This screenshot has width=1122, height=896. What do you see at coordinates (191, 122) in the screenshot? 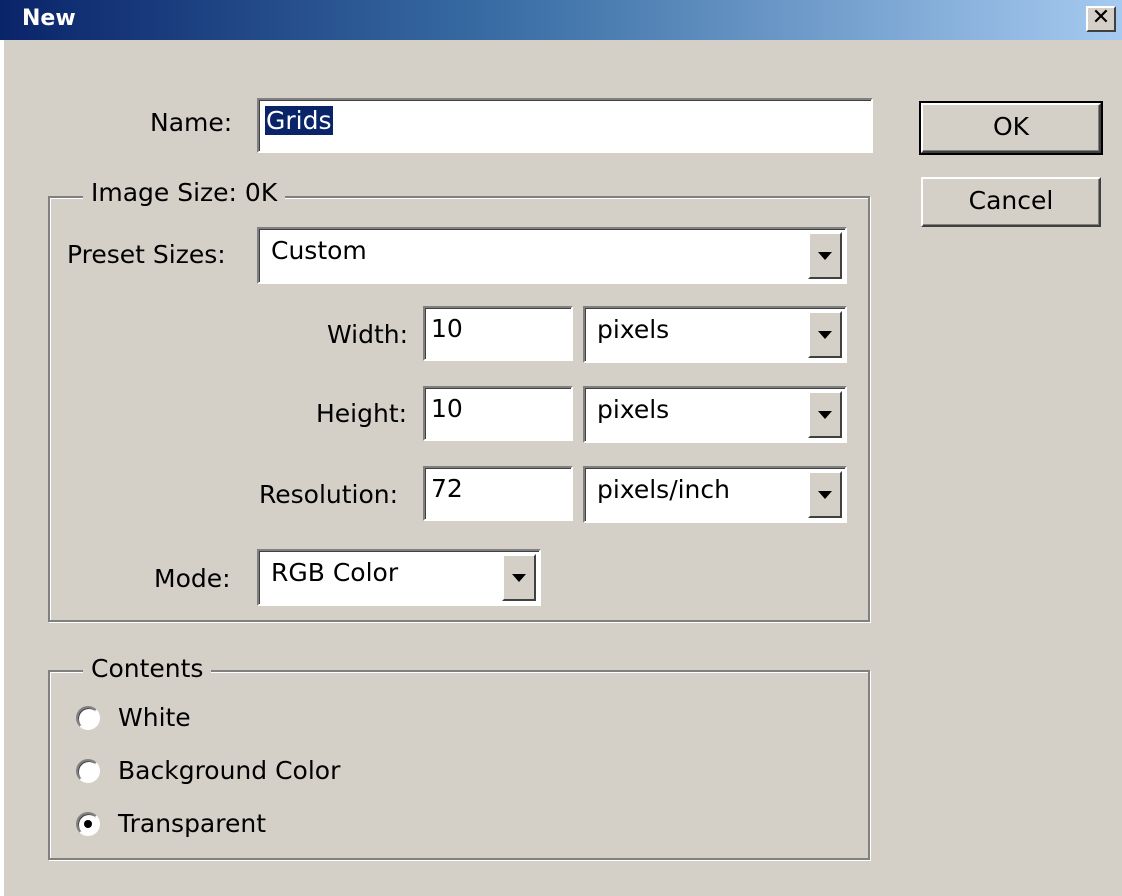
I see `name-label: Name:` at bounding box center [191, 122].